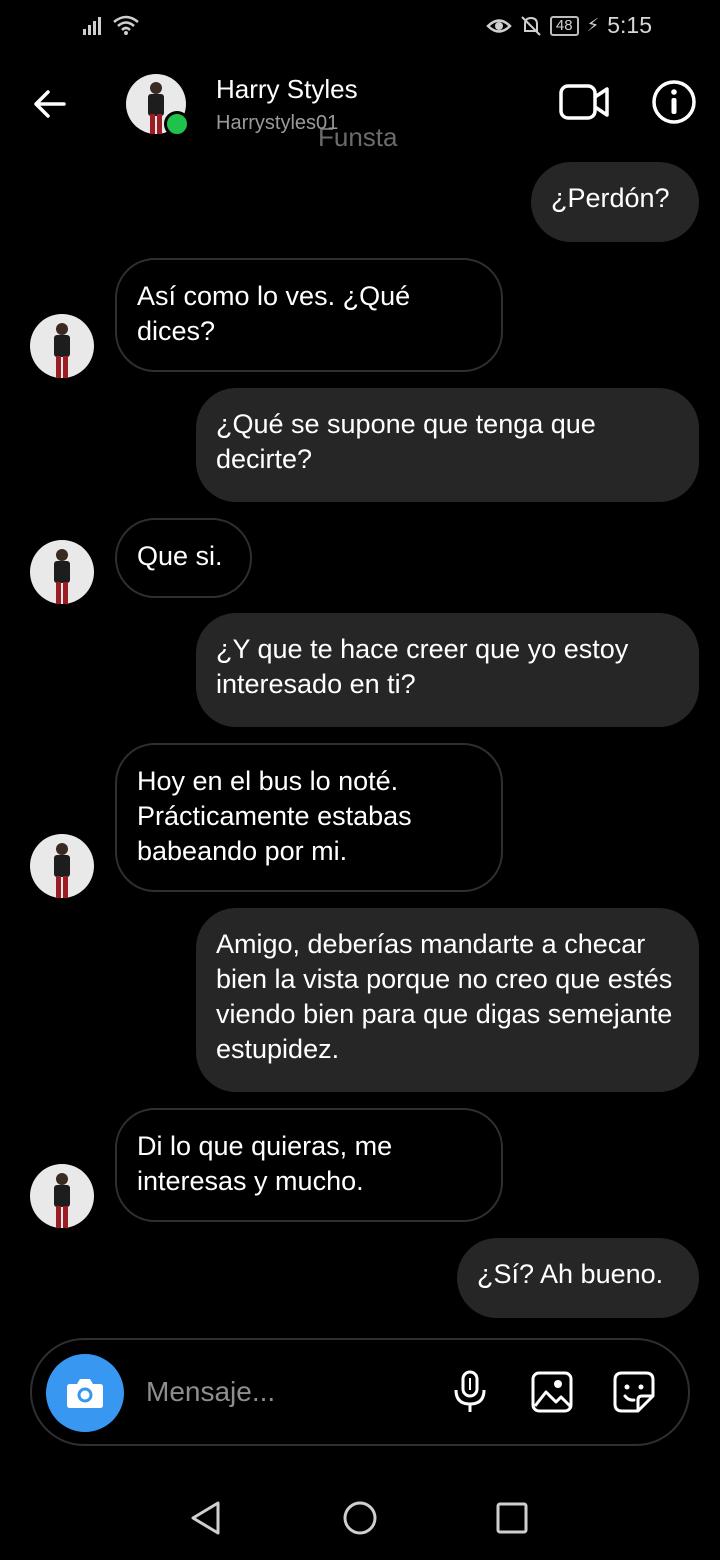 Image resolution: width=720 pixels, height=1560 pixels. What do you see at coordinates (564, 25) in the screenshot?
I see `battery-indicator: 48` at bounding box center [564, 25].